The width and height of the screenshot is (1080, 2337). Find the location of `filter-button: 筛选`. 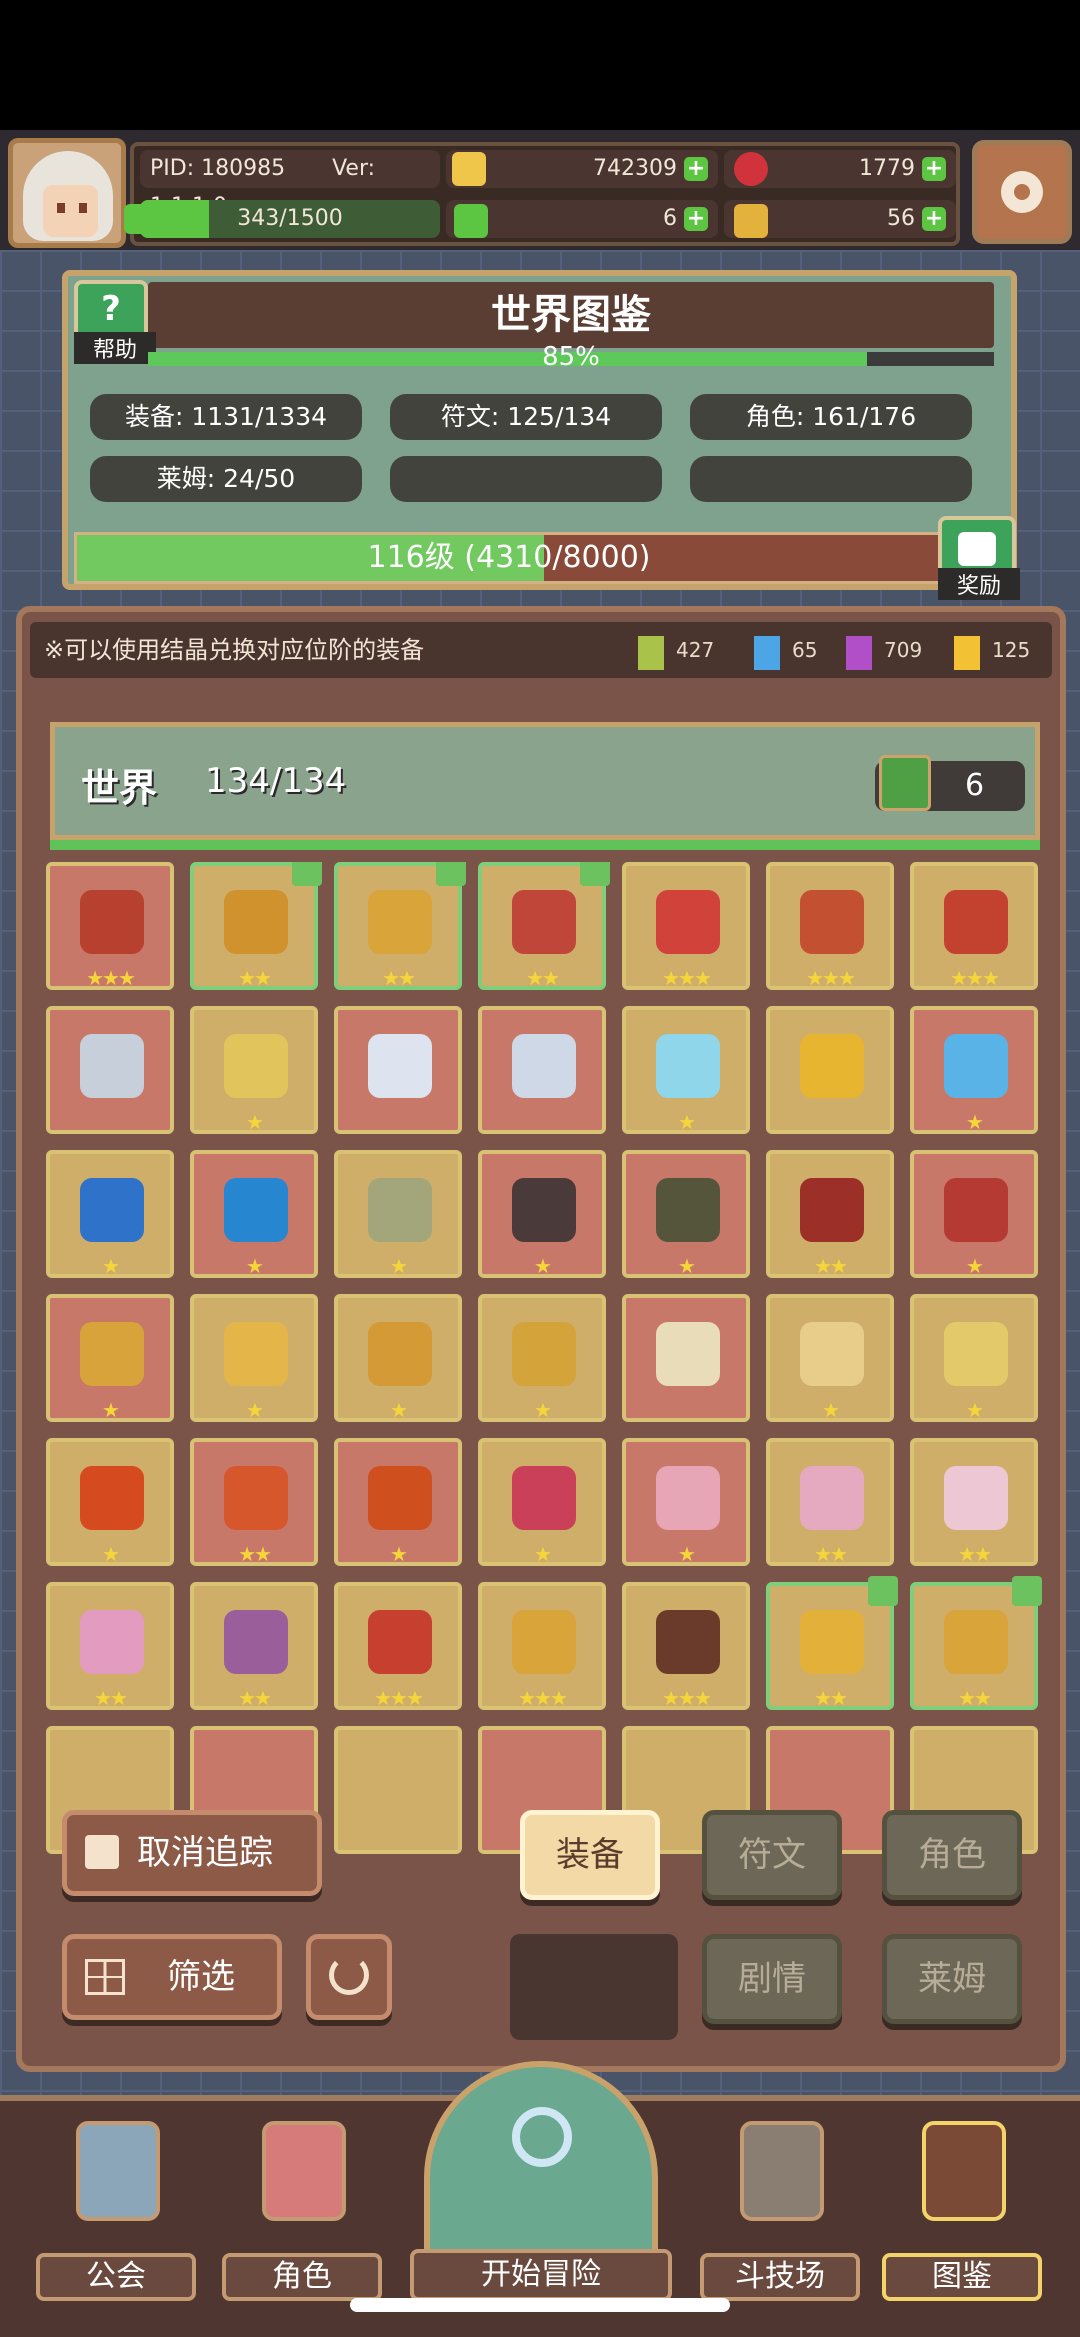

filter-button: 筛选 is located at coordinates (172, 1977).